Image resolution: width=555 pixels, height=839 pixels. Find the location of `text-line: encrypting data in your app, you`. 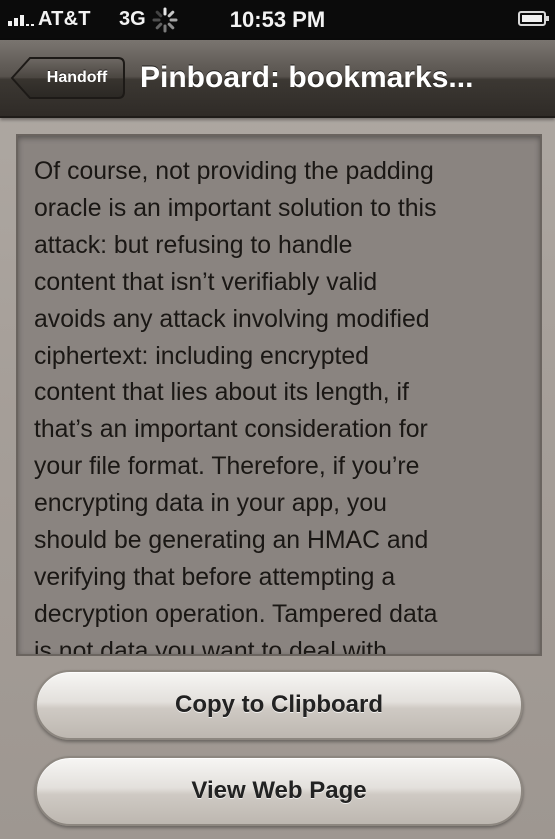

text-line: encrypting data in your app, you is located at coordinates (210, 504).